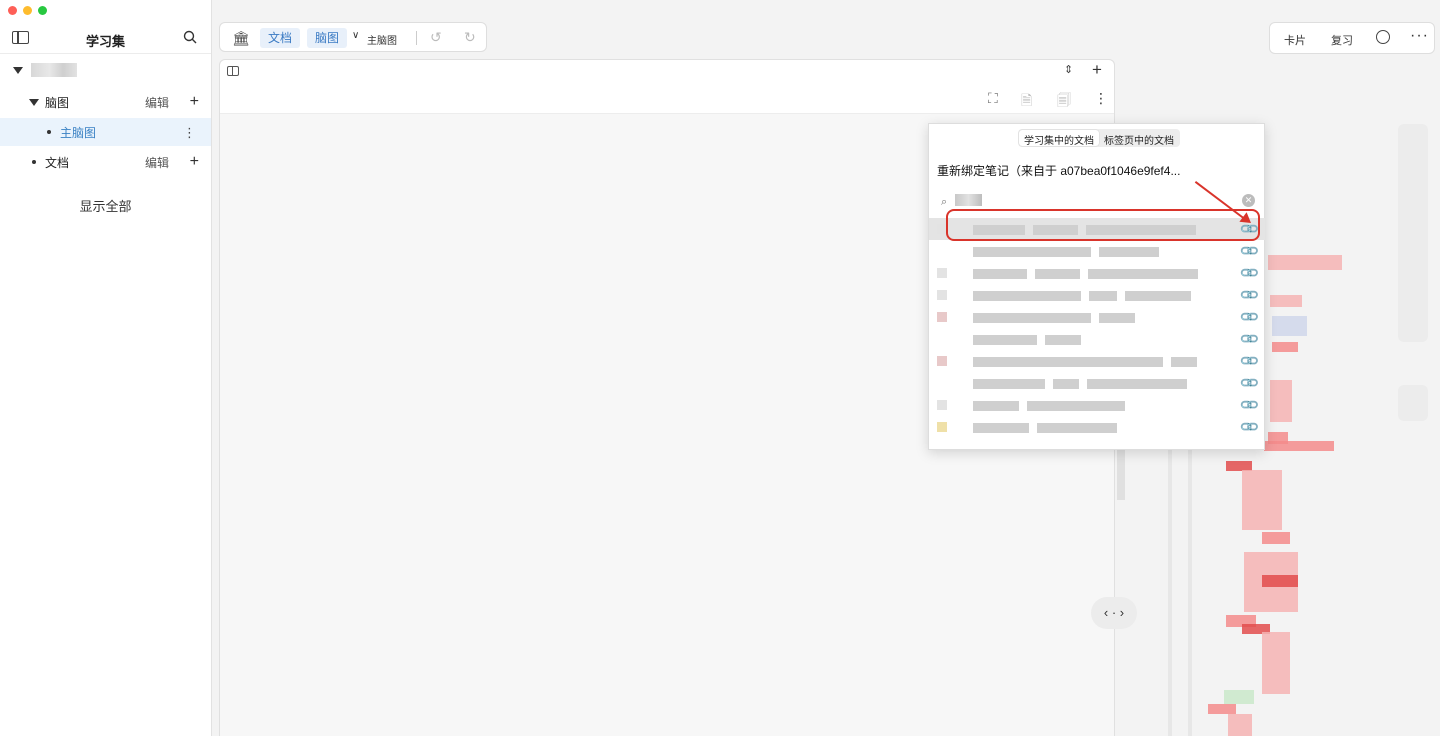 This screenshot has height=736, width=1440. I want to click on zoom-window-button, so click(42, 10).